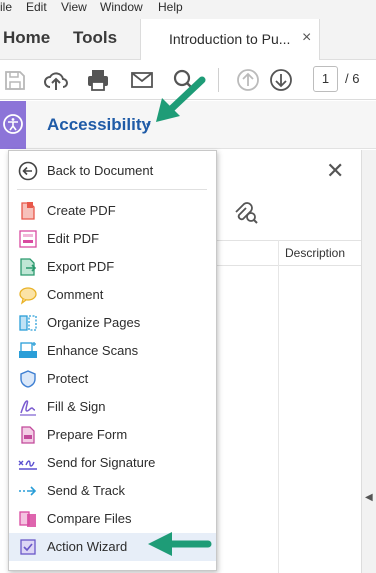 This screenshot has height=573, width=376. I want to click on menu-item-label: Back to Document, so click(100, 170).